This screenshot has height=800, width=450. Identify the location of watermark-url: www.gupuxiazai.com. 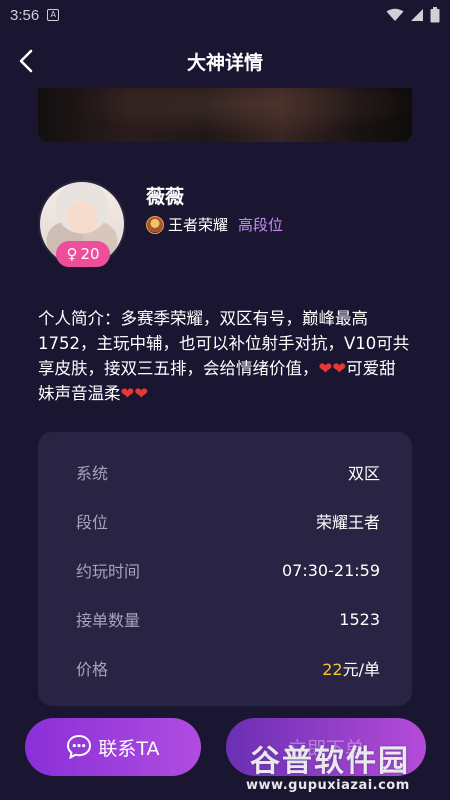
(328, 785).